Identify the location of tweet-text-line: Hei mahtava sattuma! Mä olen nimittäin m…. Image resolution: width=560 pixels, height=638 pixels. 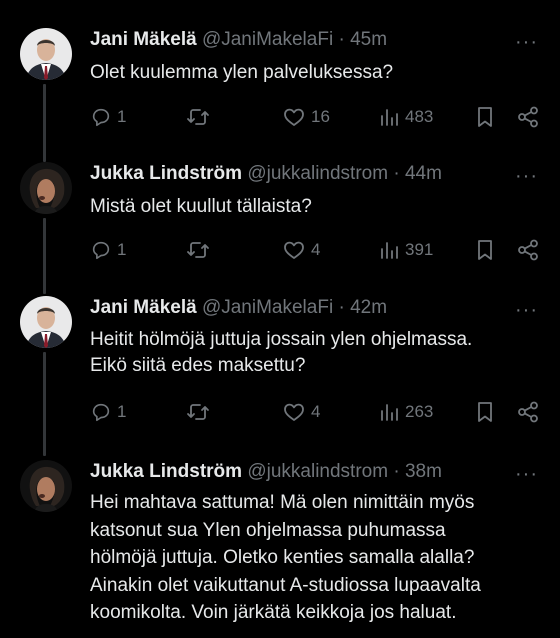
(282, 502).